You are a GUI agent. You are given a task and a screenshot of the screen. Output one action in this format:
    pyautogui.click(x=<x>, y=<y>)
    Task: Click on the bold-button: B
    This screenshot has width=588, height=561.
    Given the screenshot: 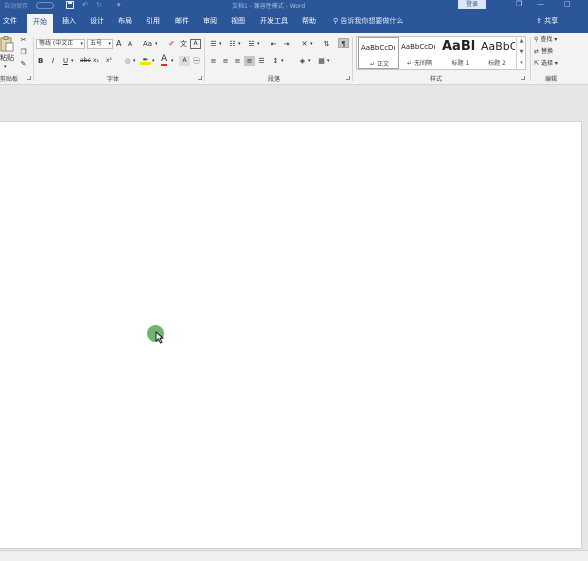 What is the action you would take?
    pyautogui.click(x=40, y=61)
    